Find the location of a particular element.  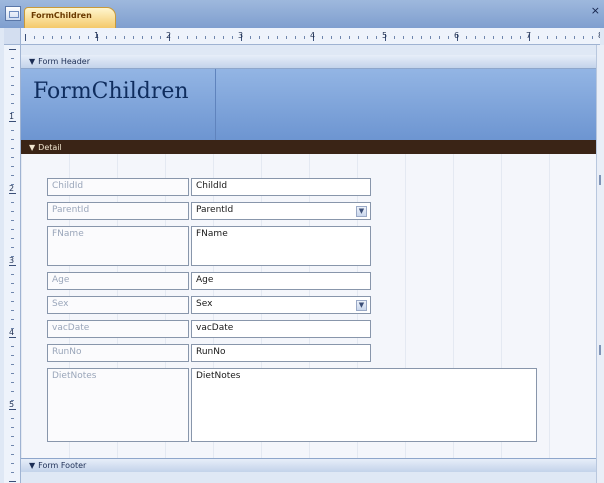

textbox-dietnotes: DietNotes is located at coordinates (364, 405).